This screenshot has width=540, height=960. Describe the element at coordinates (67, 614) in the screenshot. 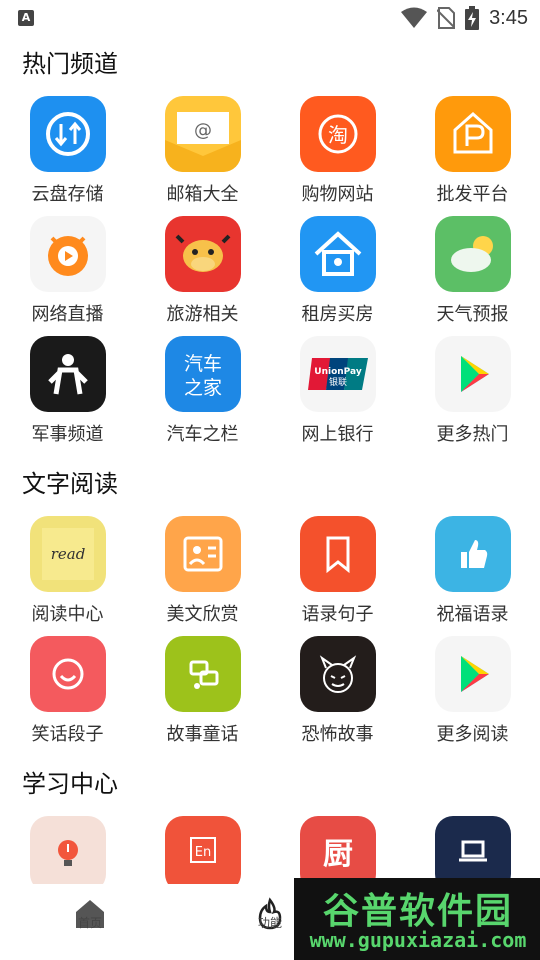

I see `tile-label: 阅读中心` at that location.